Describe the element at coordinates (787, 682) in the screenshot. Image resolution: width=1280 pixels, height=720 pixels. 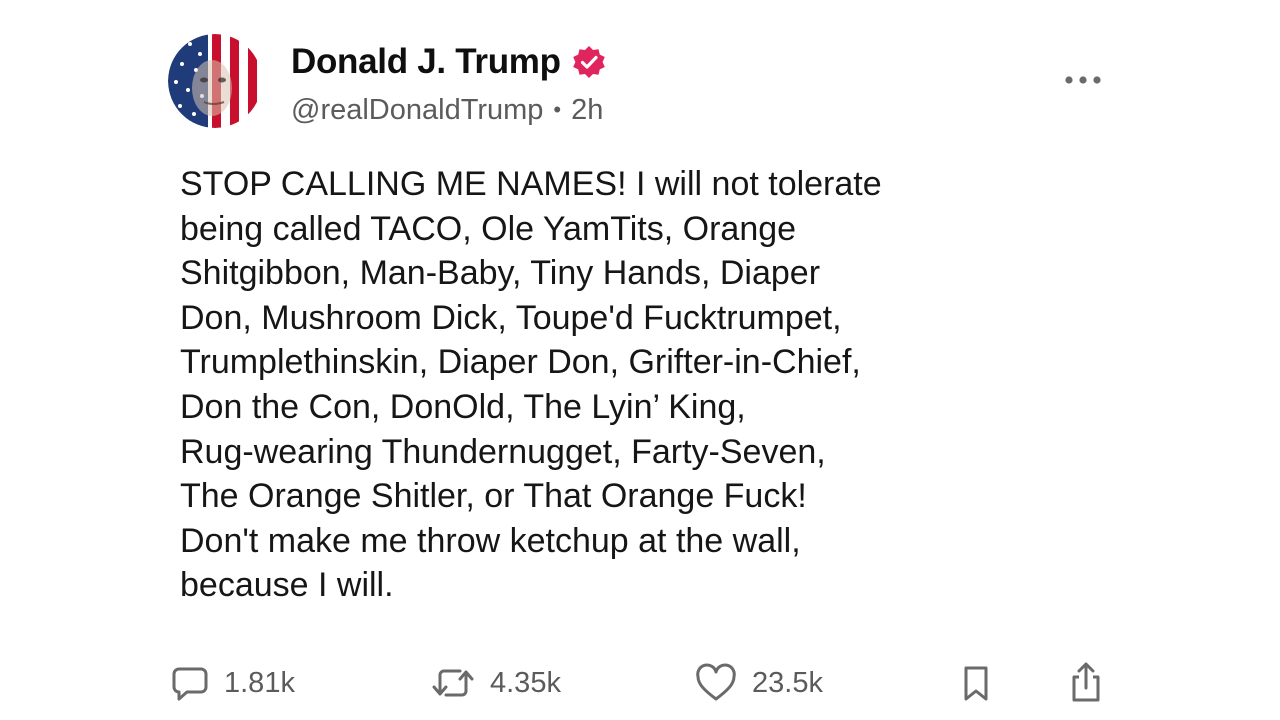
I see `like-count: 23.5k` at that location.